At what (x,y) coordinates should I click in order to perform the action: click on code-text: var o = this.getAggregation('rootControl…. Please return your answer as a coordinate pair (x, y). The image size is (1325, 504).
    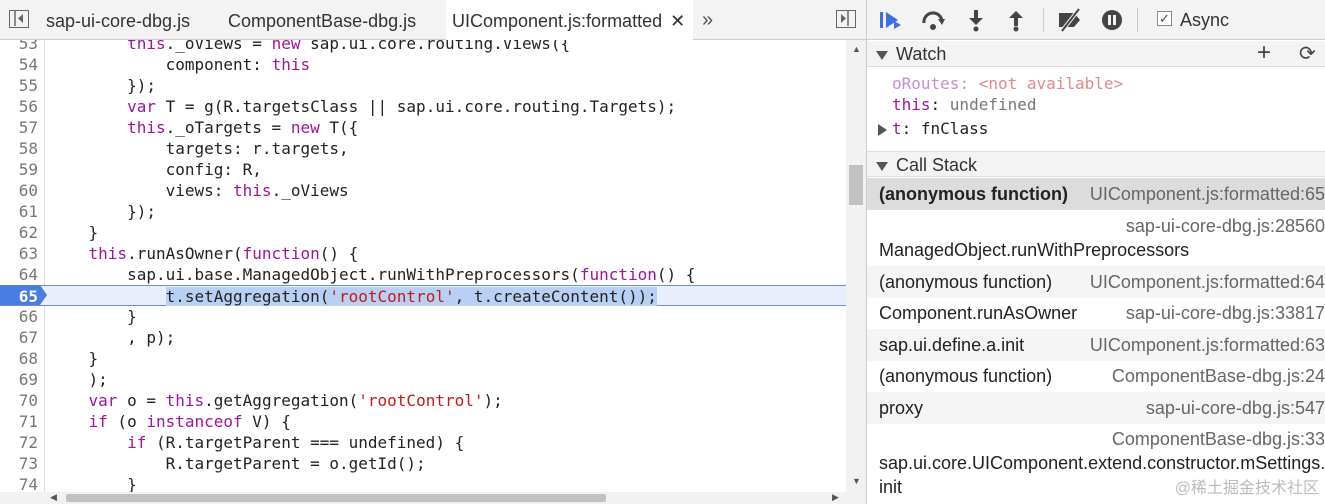
    Looking at the image, I should click on (295, 400).